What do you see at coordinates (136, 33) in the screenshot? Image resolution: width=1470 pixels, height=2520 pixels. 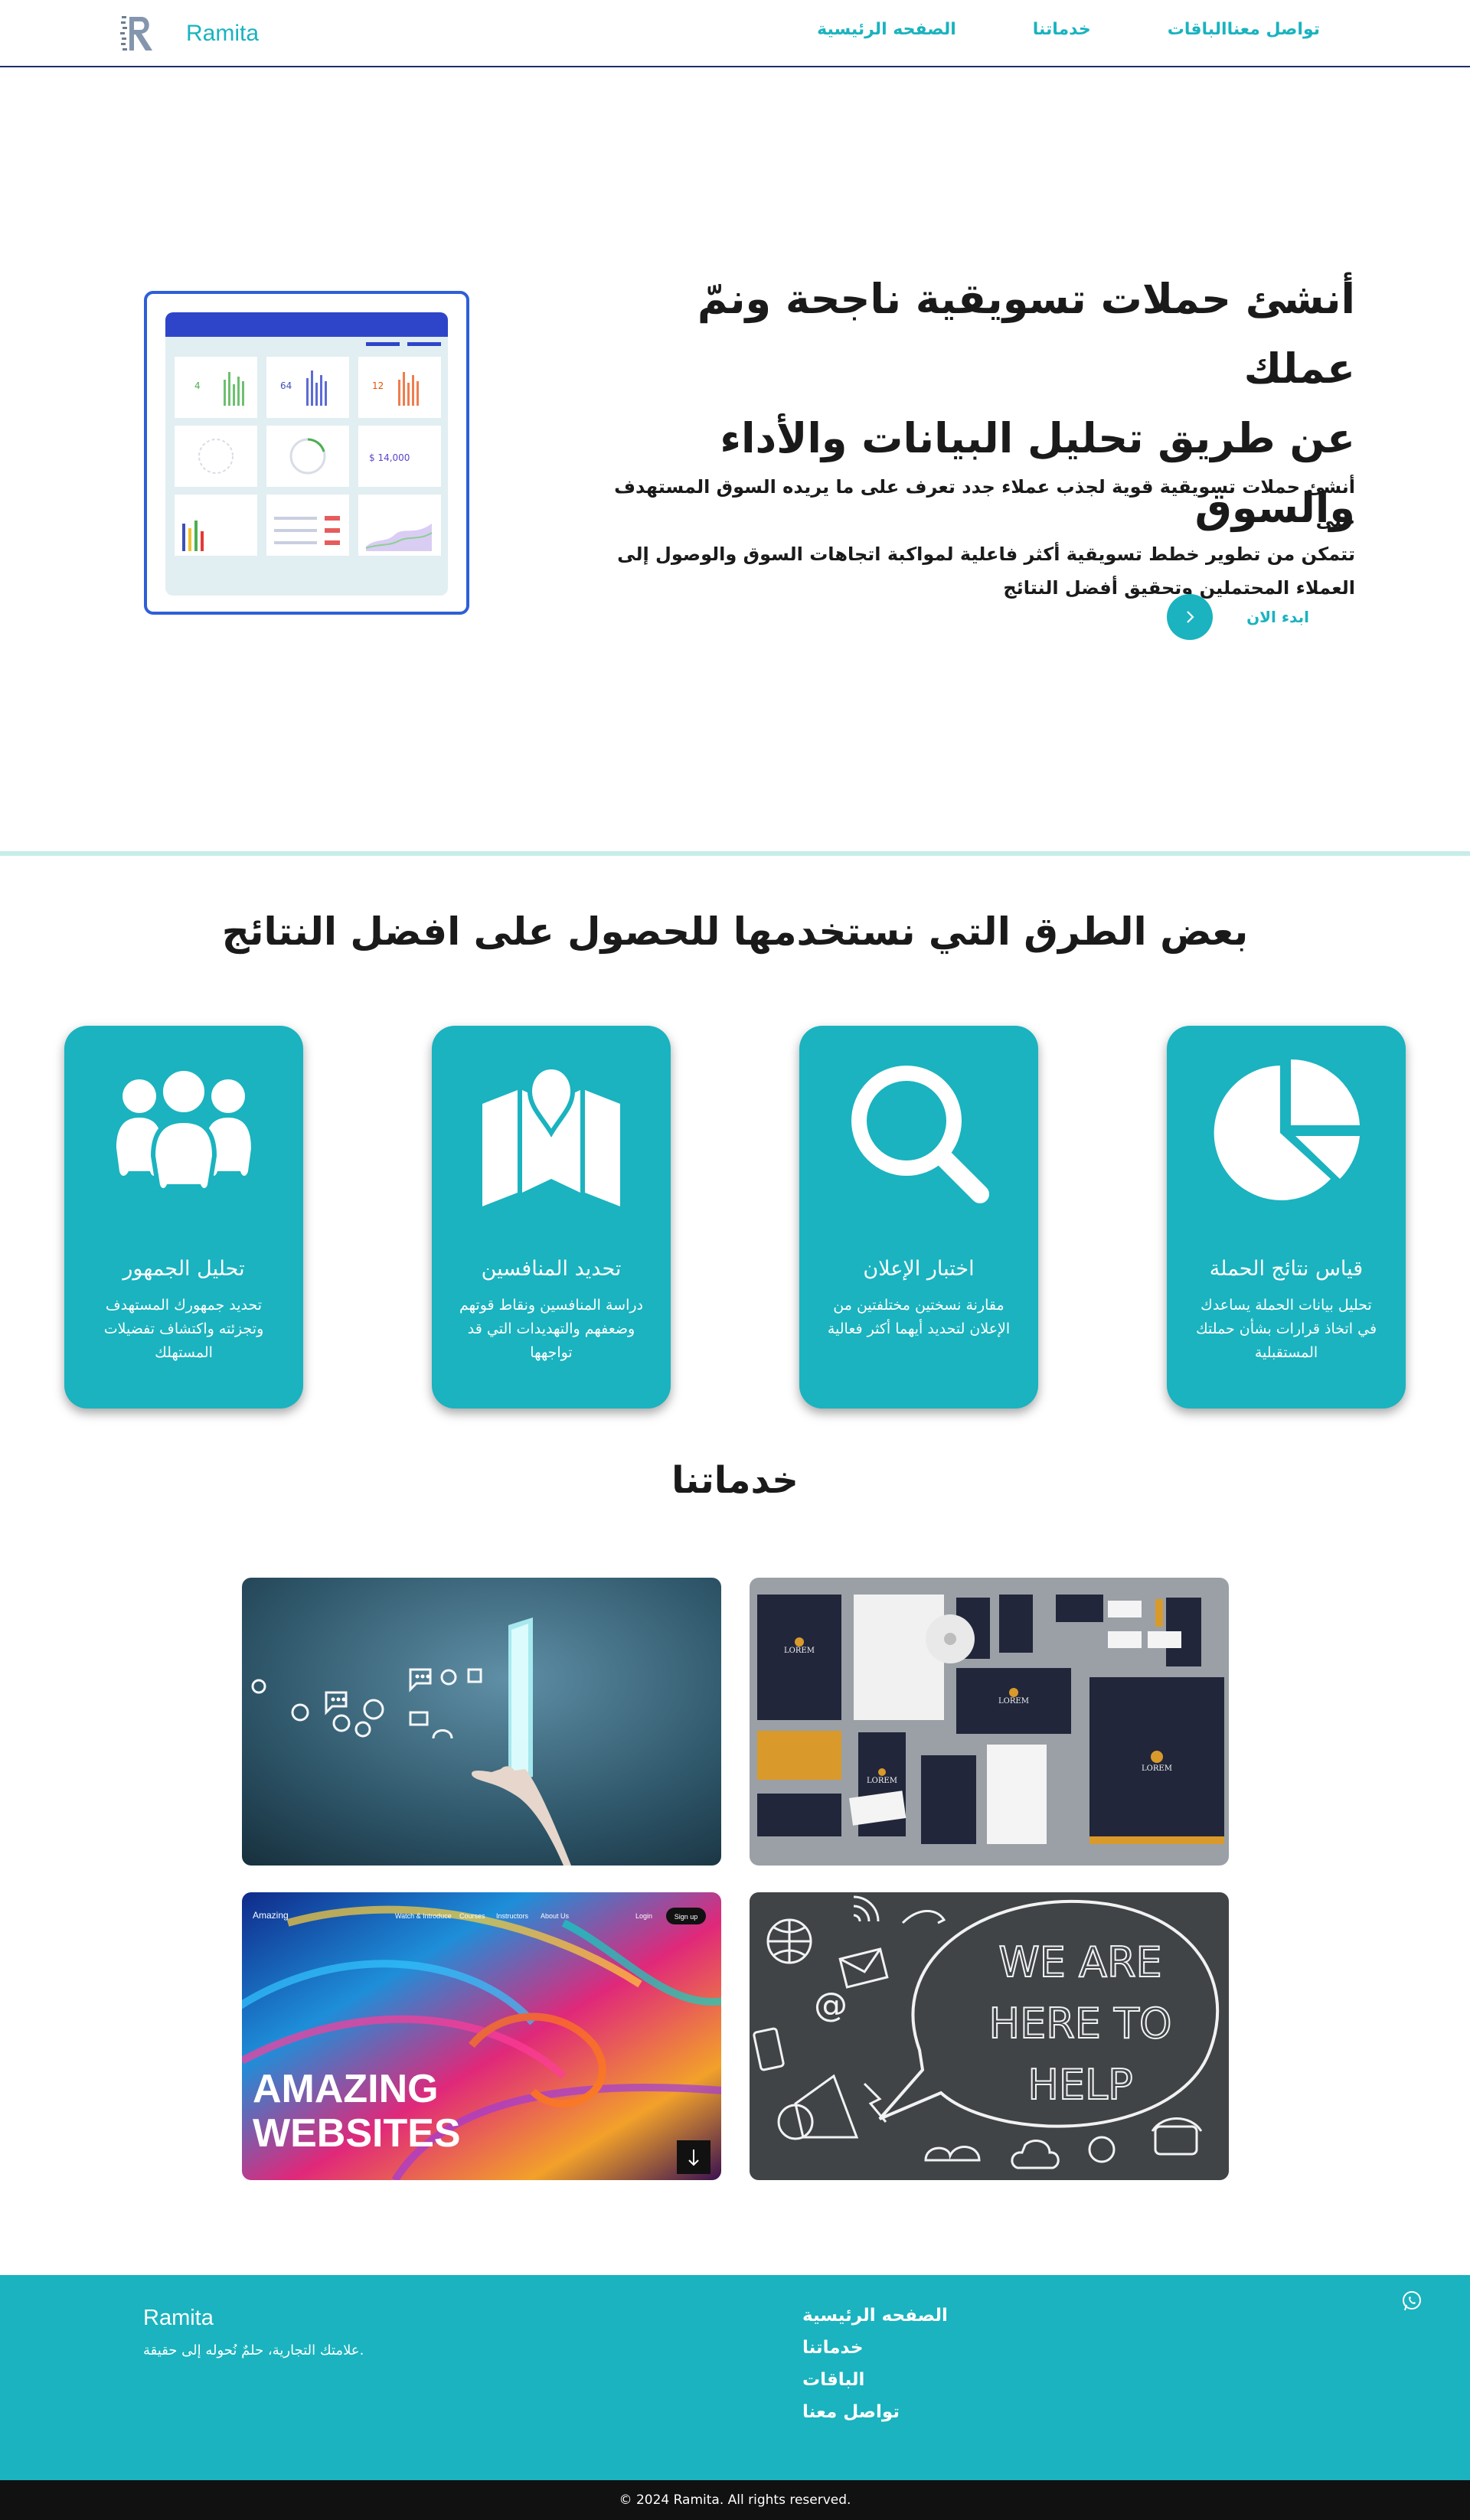 I see `logo-r-icon` at bounding box center [136, 33].